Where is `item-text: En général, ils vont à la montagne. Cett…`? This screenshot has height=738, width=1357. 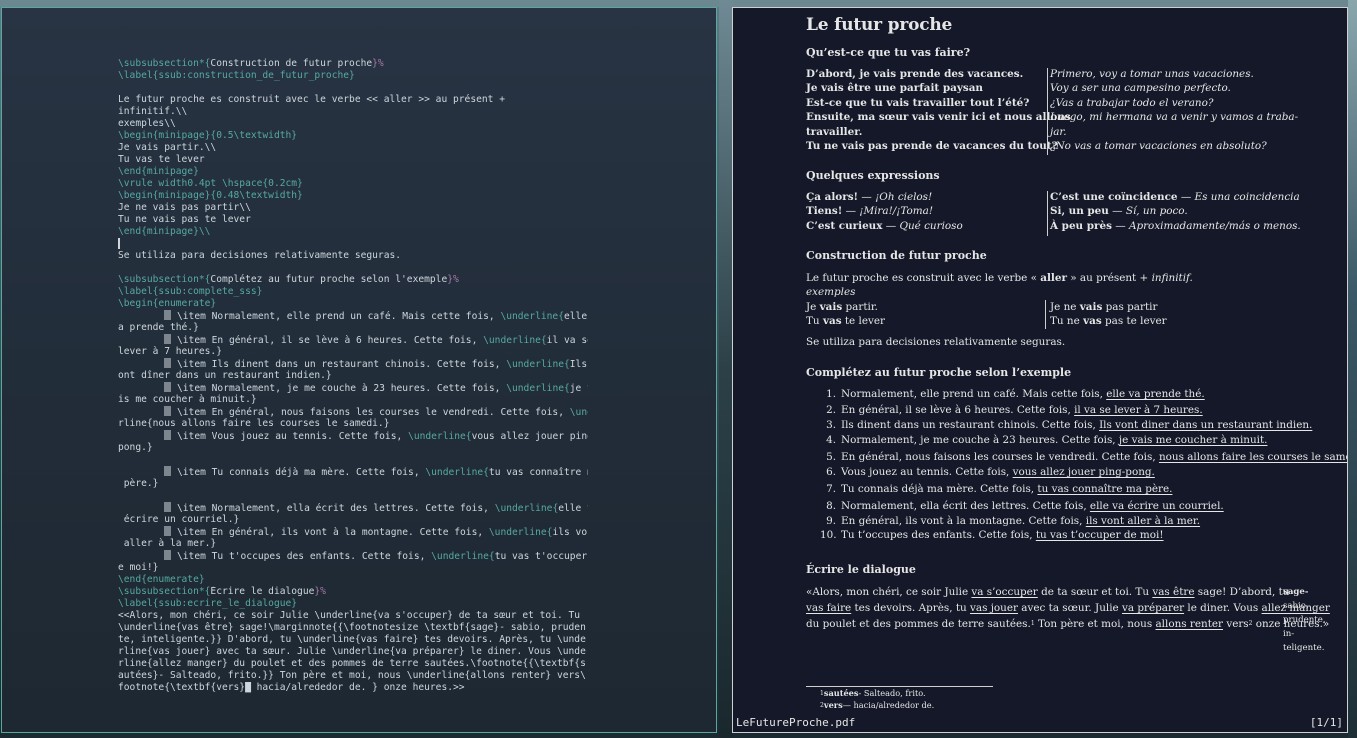
item-text: En général, ils vont à la montagne. Cett… is located at coordinates (350, 532).